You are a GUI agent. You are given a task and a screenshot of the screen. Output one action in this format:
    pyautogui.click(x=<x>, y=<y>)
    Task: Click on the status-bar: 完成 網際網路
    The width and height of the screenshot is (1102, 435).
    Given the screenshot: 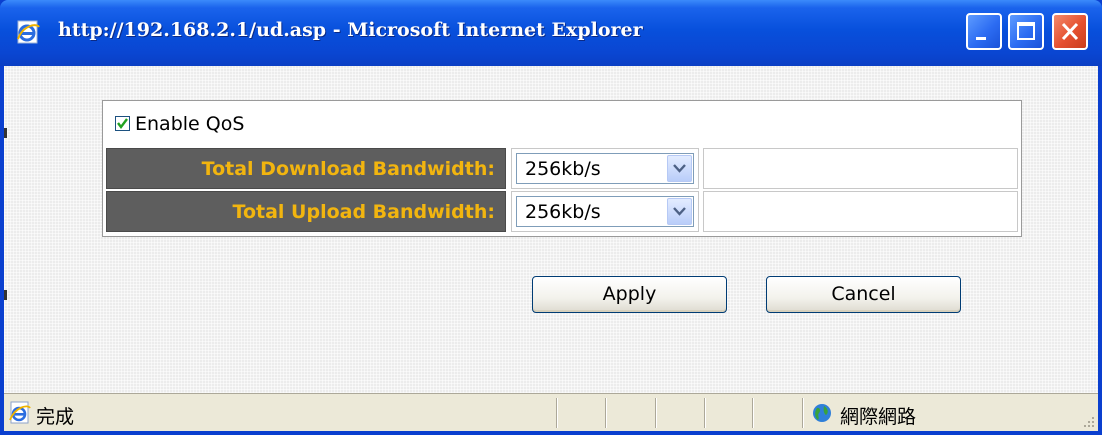 What is the action you would take?
    pyautogui.click(x=551, y=412)
    